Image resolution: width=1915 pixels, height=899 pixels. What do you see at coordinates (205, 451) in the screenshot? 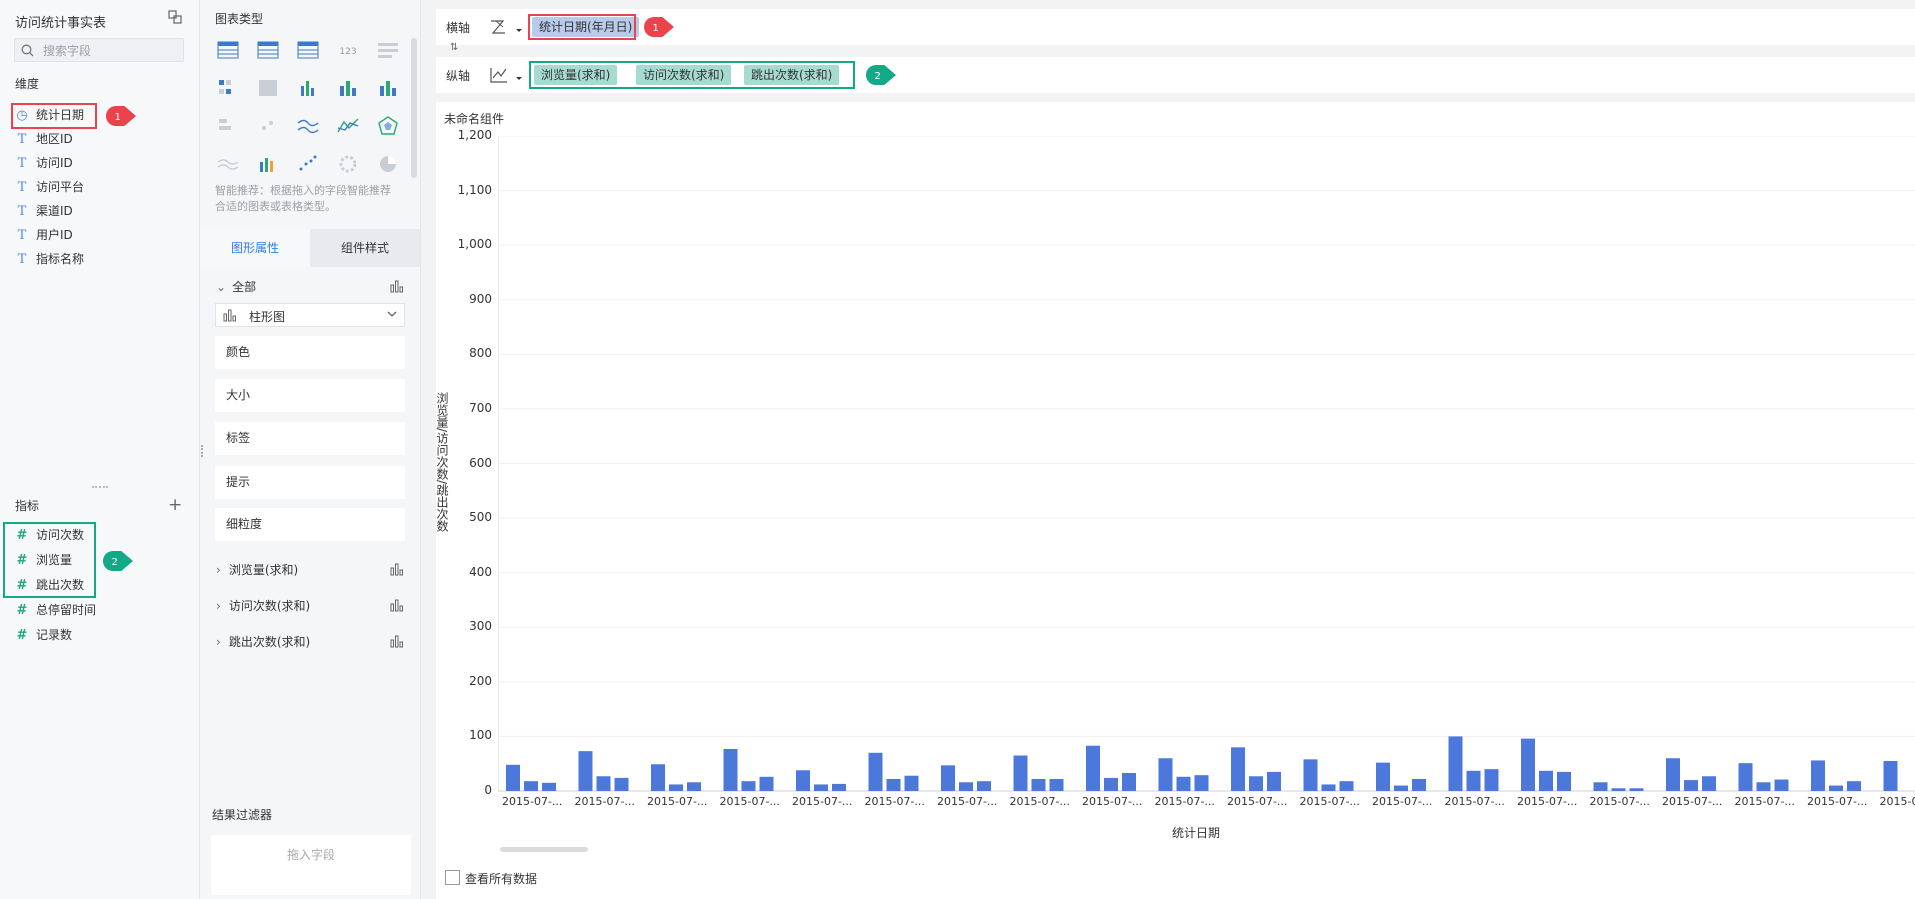
I see `resize-grip` at bounding box center [205, 451].